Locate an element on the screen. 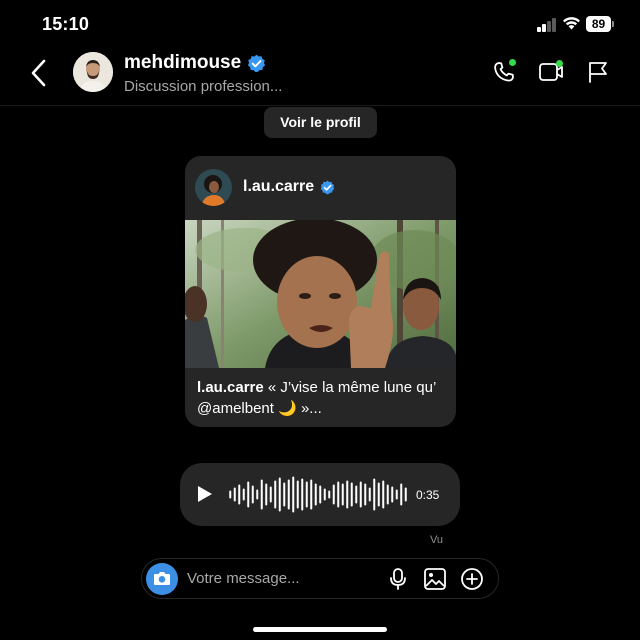 The image size is (640, 640). view-profile-button: Voir le profil is located at coordinates (320, 122).